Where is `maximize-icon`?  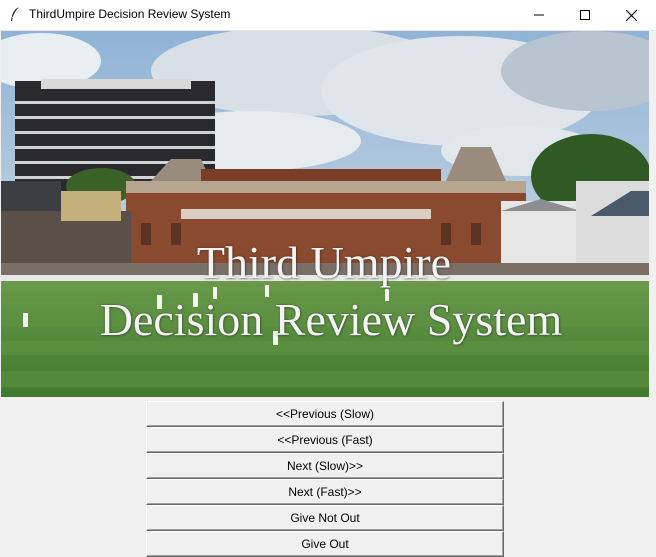
maximize-icon is located at coordinates (585, 15).